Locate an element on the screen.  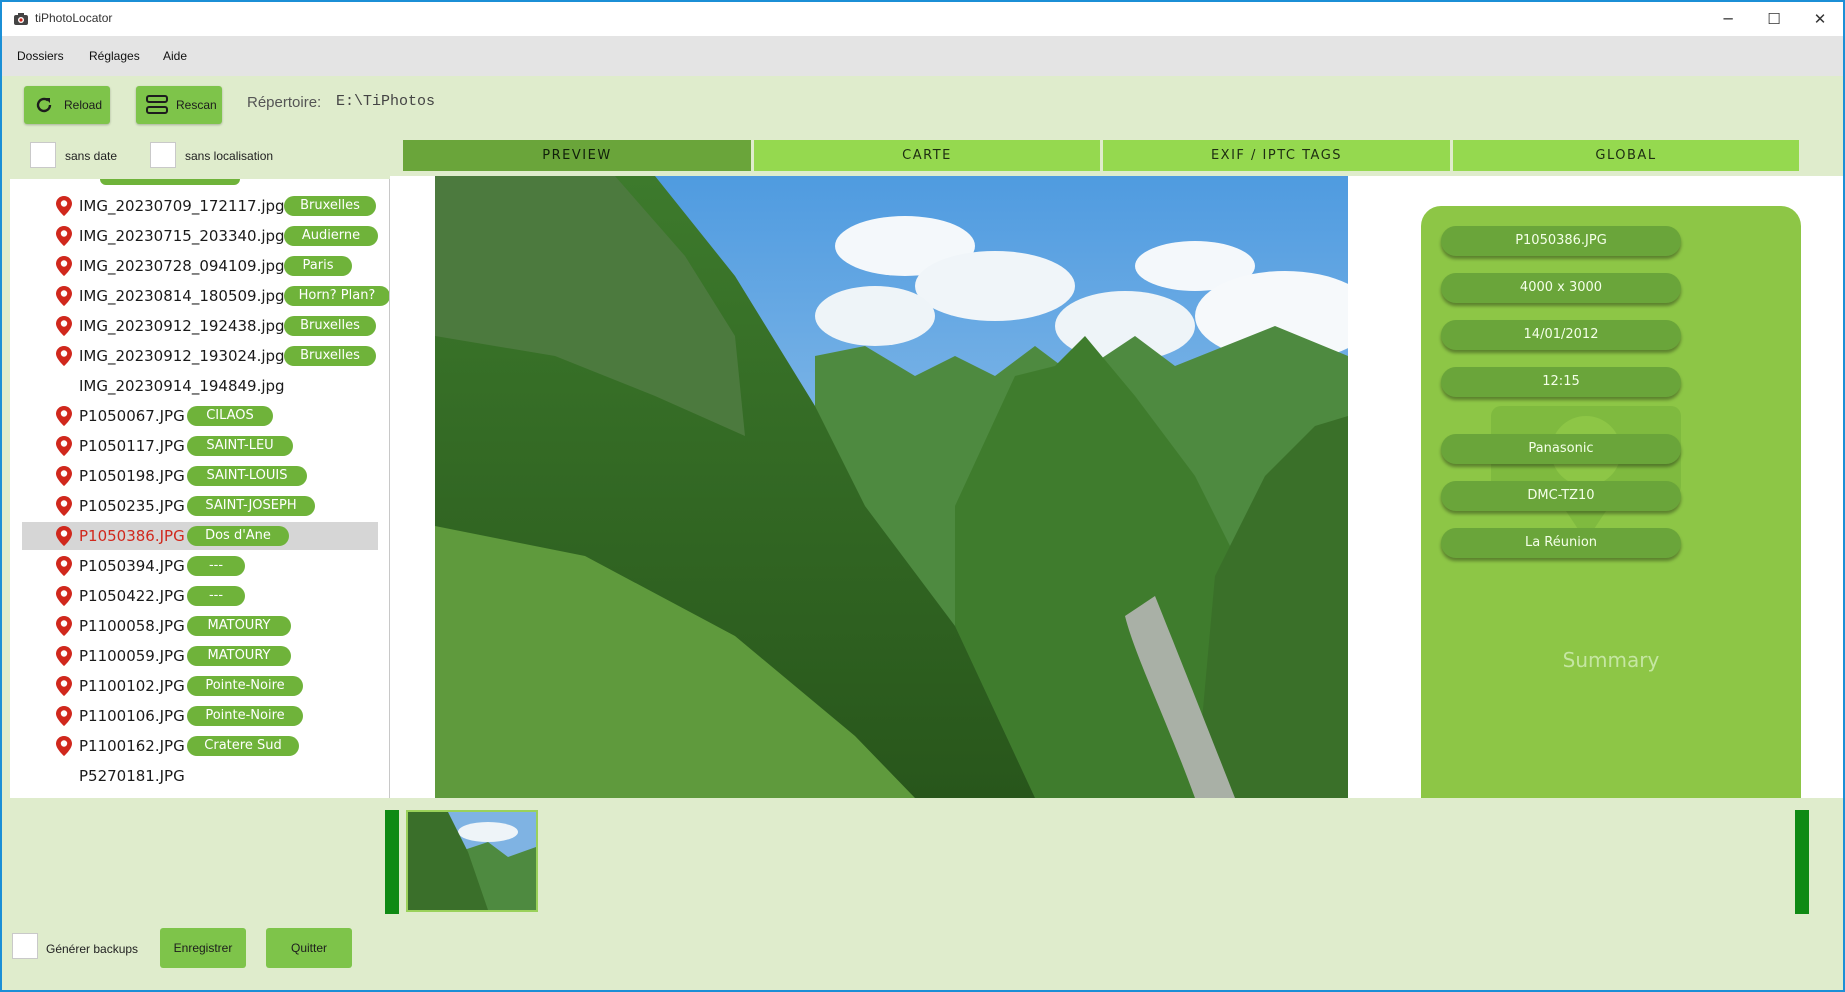
file-name: IMG_20230912_193024.jpg is located at coordinates (182, 356).